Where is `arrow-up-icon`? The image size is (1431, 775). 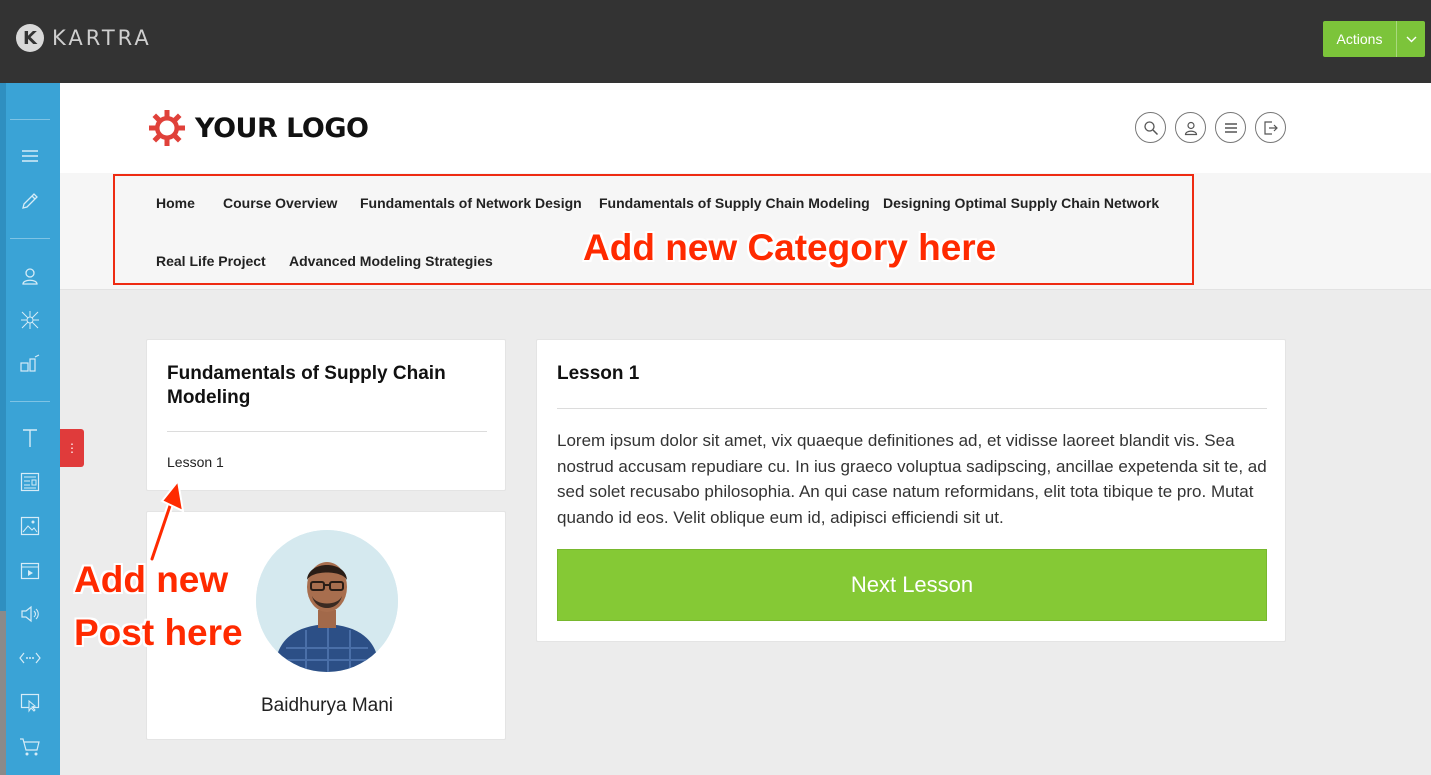 arrow-up-icon is located at coordinates (166, 521).